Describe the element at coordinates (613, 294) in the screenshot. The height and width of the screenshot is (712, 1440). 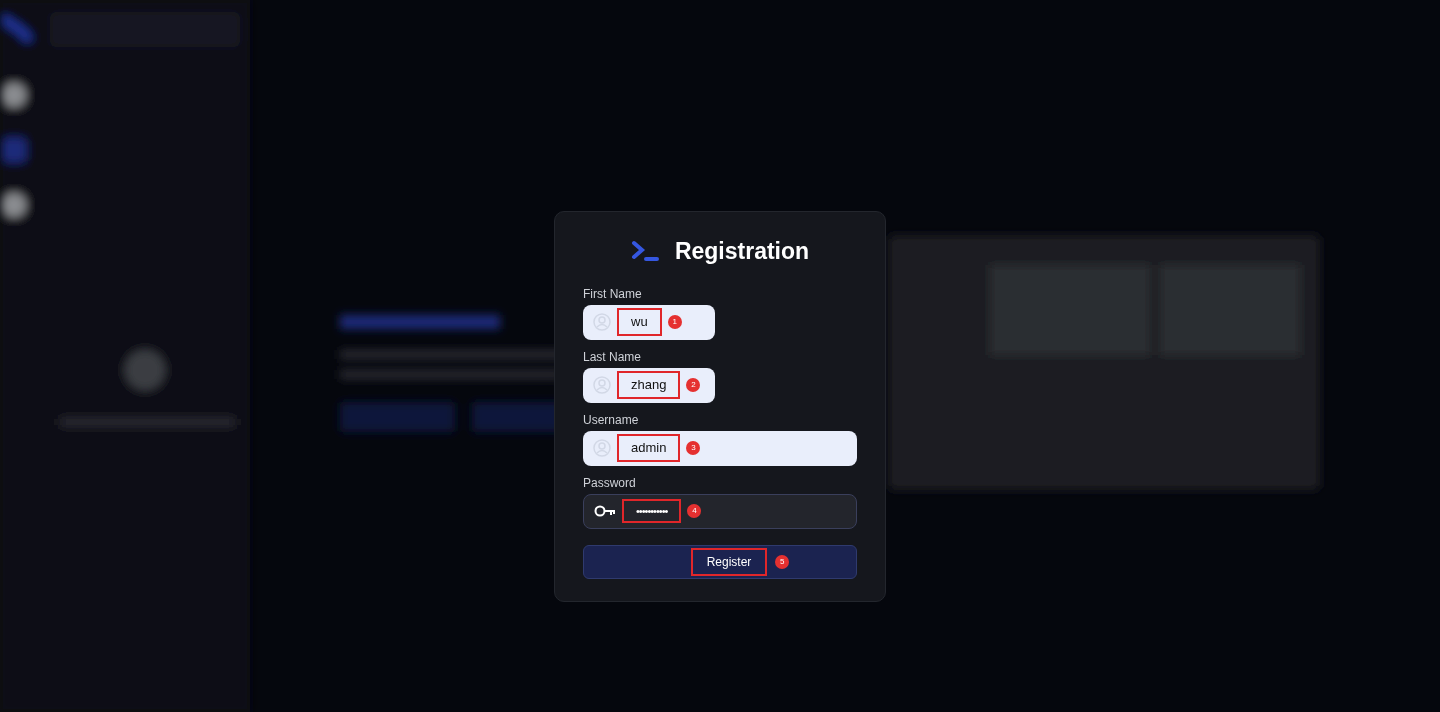
I see `field-label: First Name` at that location.